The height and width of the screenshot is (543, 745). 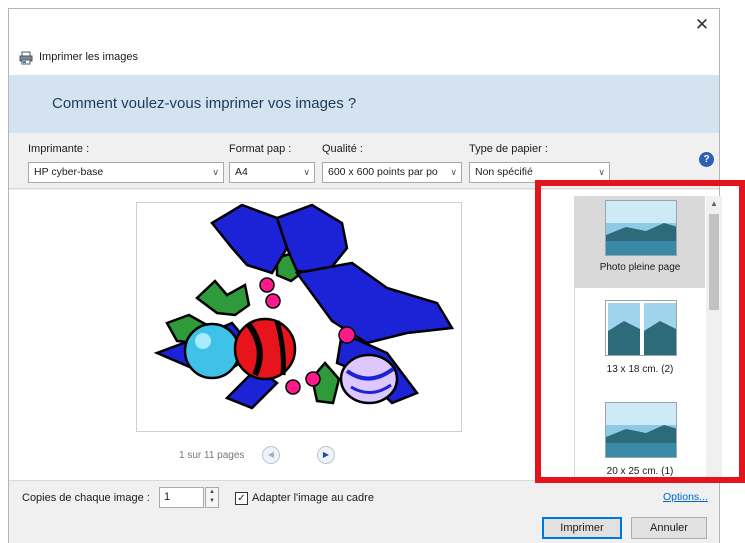 What do you see at coordinates (669, 528) in the screenshot?
I see `cancel-button: Annuler` at bounding box center [669, 528].